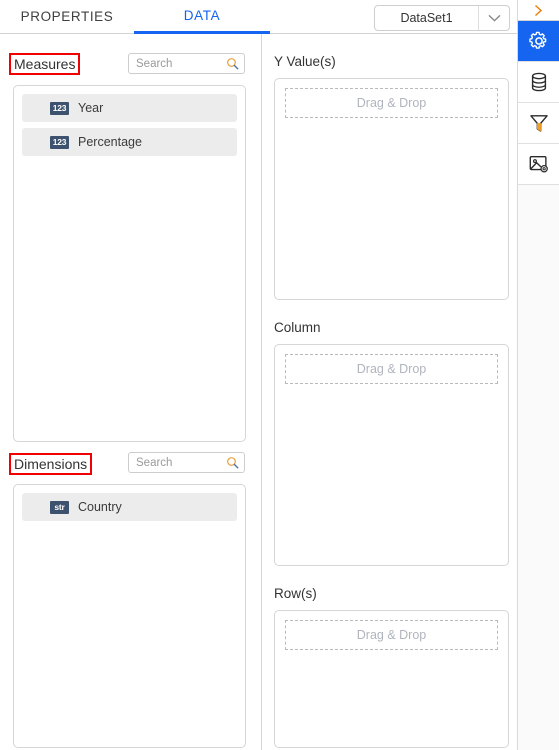 The image size is (559, 750). What do you see at coordinates (391, 189) in the screenshot?
I see `shelf-y-values: Drag & Drop` at bounding box center [391, 189].